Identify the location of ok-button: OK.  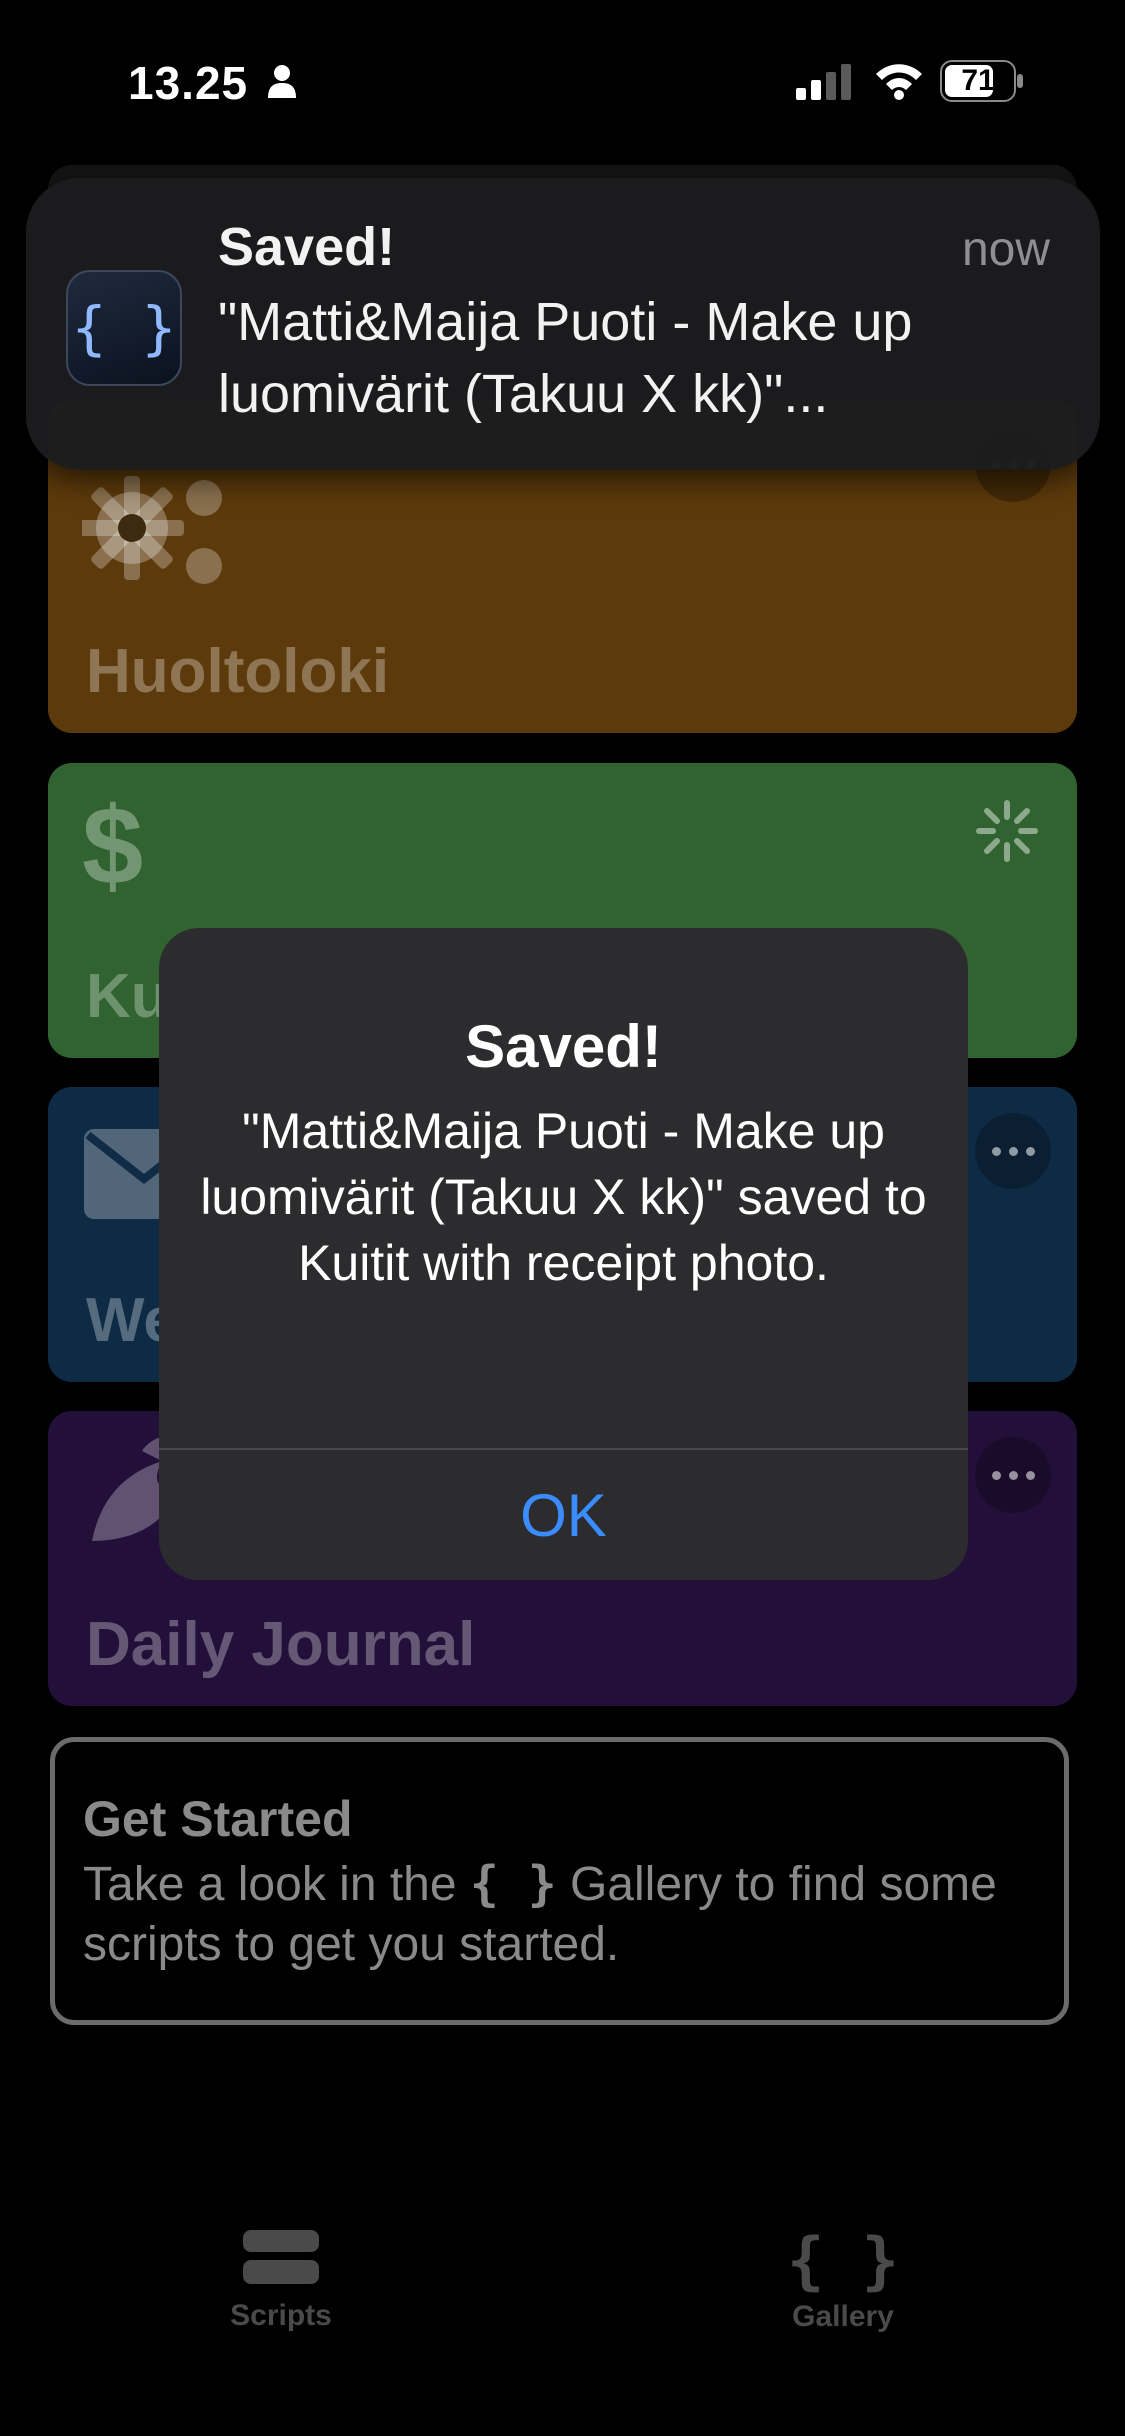
(563, 1515).